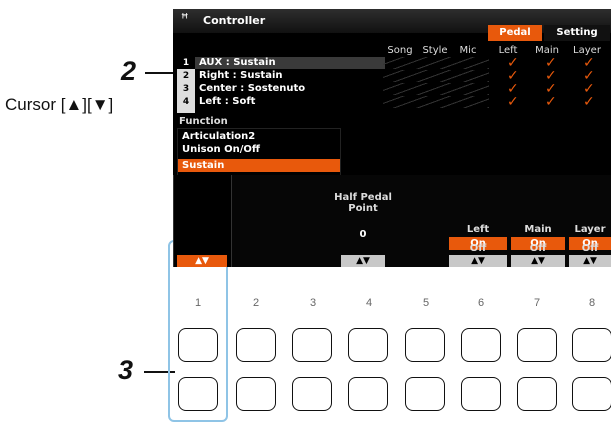  What do you see at coordinates (425, 394) in the screenshot?
I see `button-5-lower` at bounding box center [425, 394].